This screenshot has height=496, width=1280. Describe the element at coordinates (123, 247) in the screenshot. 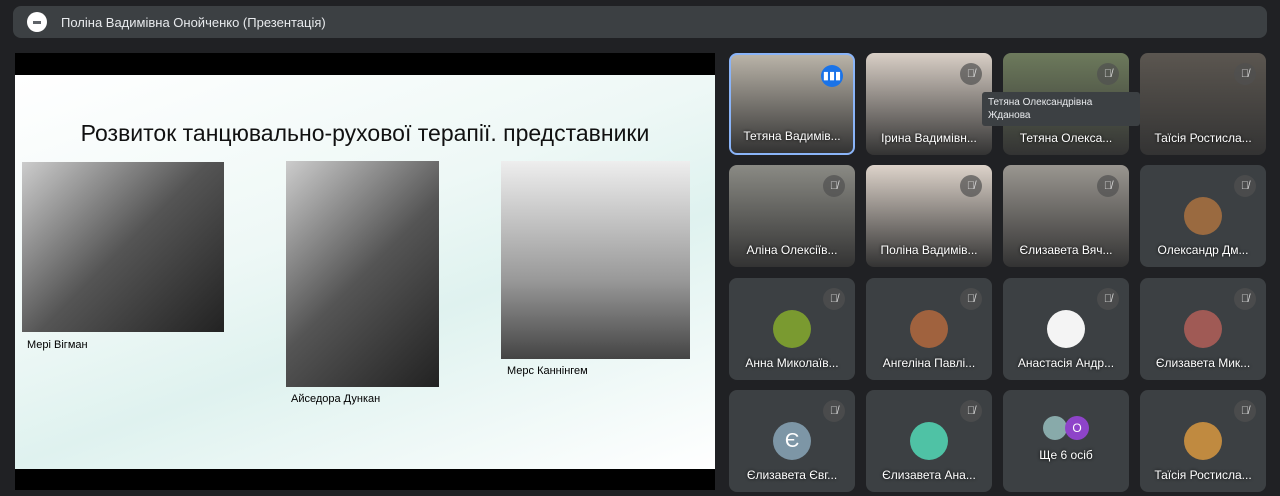

I see `photo-wigman` at that location.